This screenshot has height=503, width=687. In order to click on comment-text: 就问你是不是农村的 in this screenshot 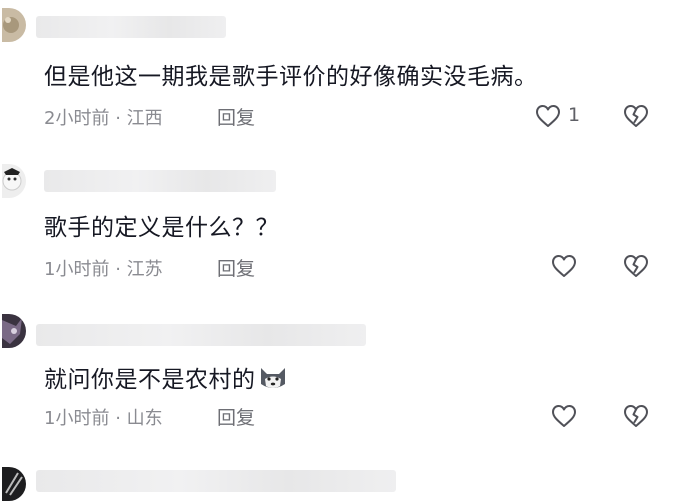, I will do `click(166, 377)`.